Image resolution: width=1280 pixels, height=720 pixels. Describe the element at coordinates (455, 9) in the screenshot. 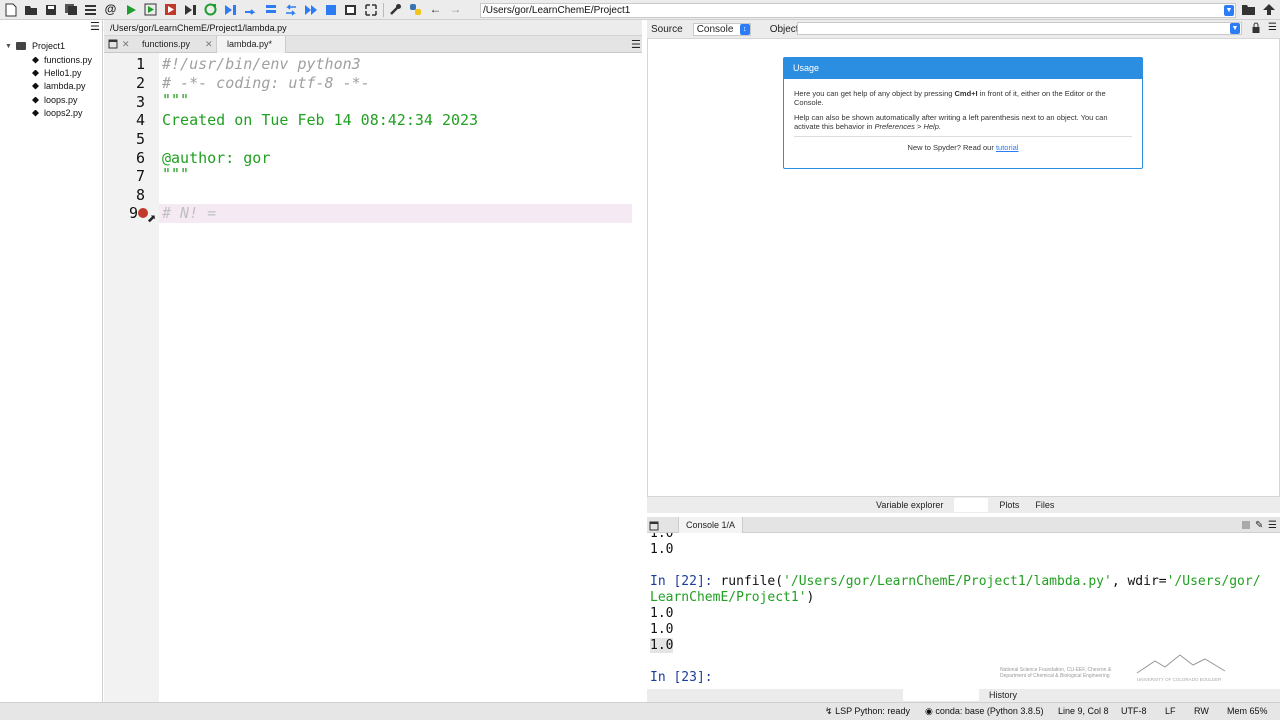

I see `forward-arrow-icon: →` at that location.